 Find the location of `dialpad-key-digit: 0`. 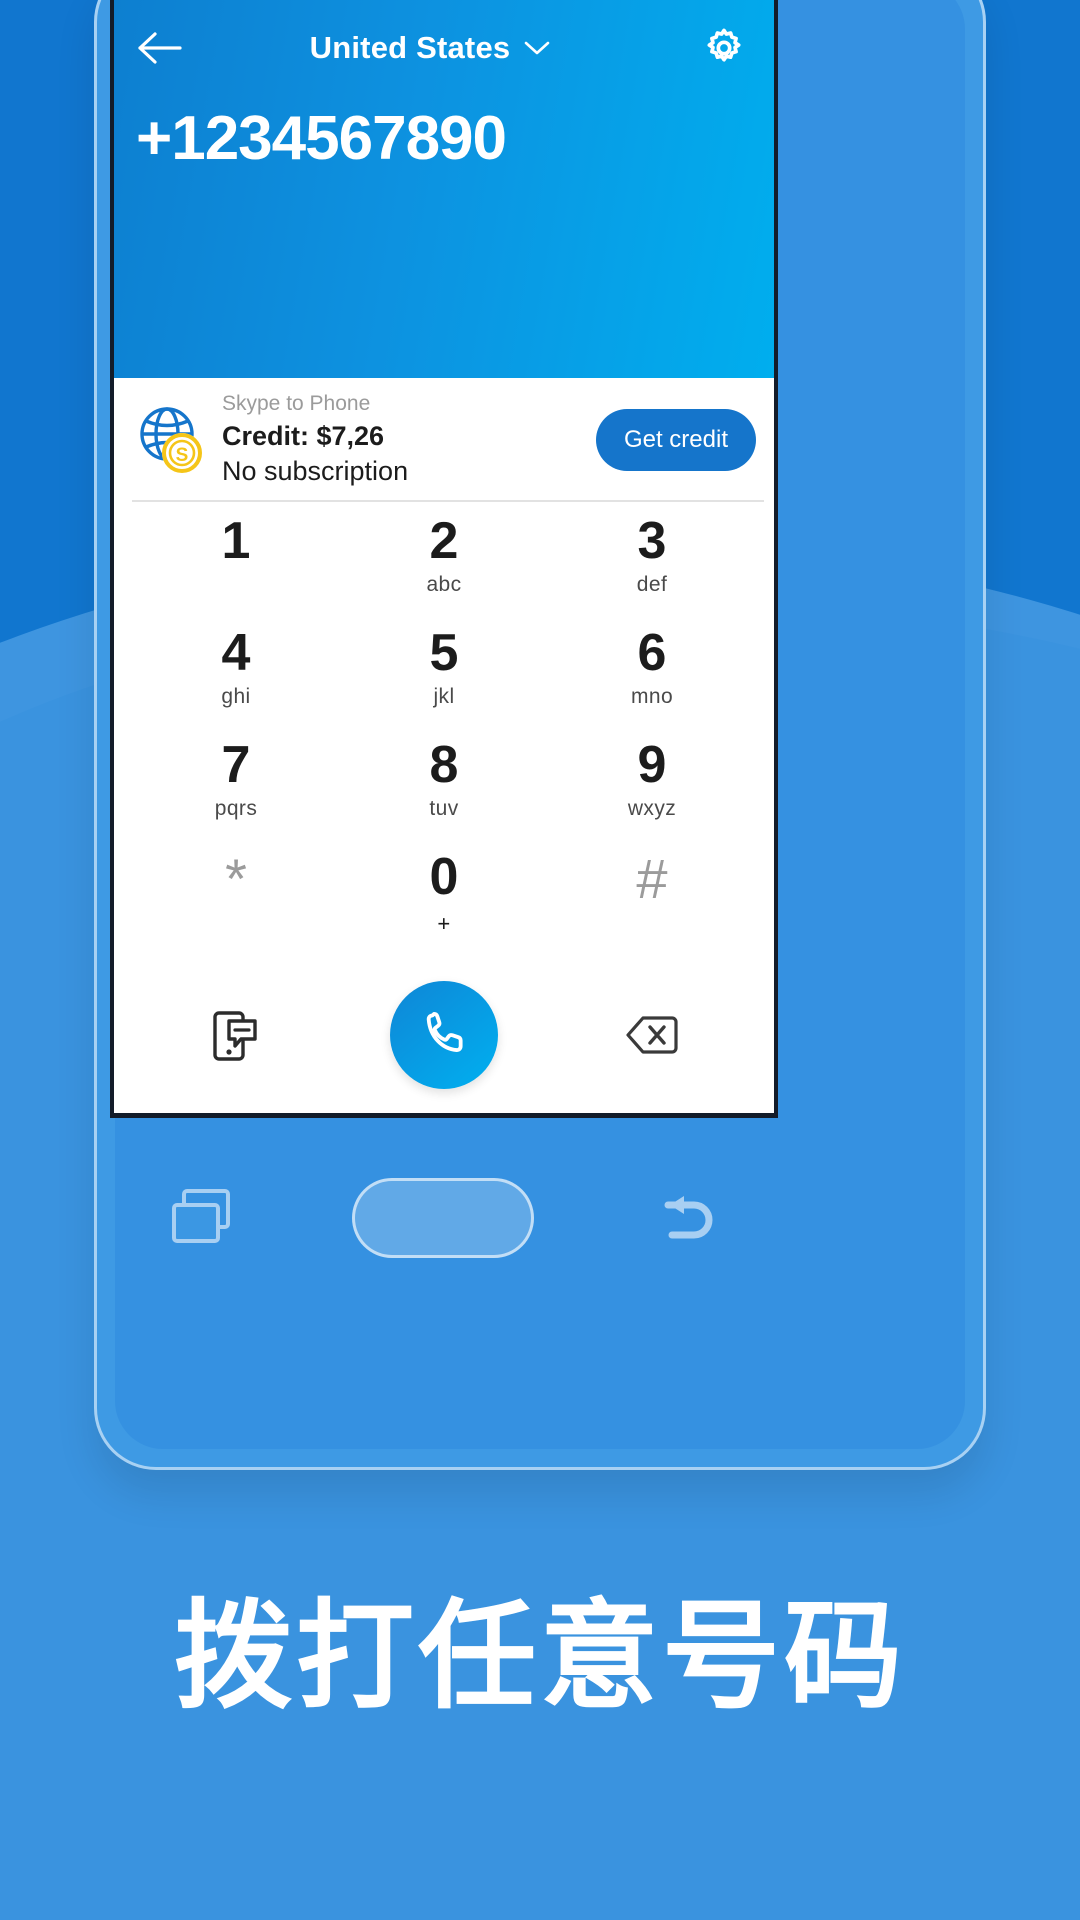

dialpad-key-digit: 0 is located at coordinates (444, 877).